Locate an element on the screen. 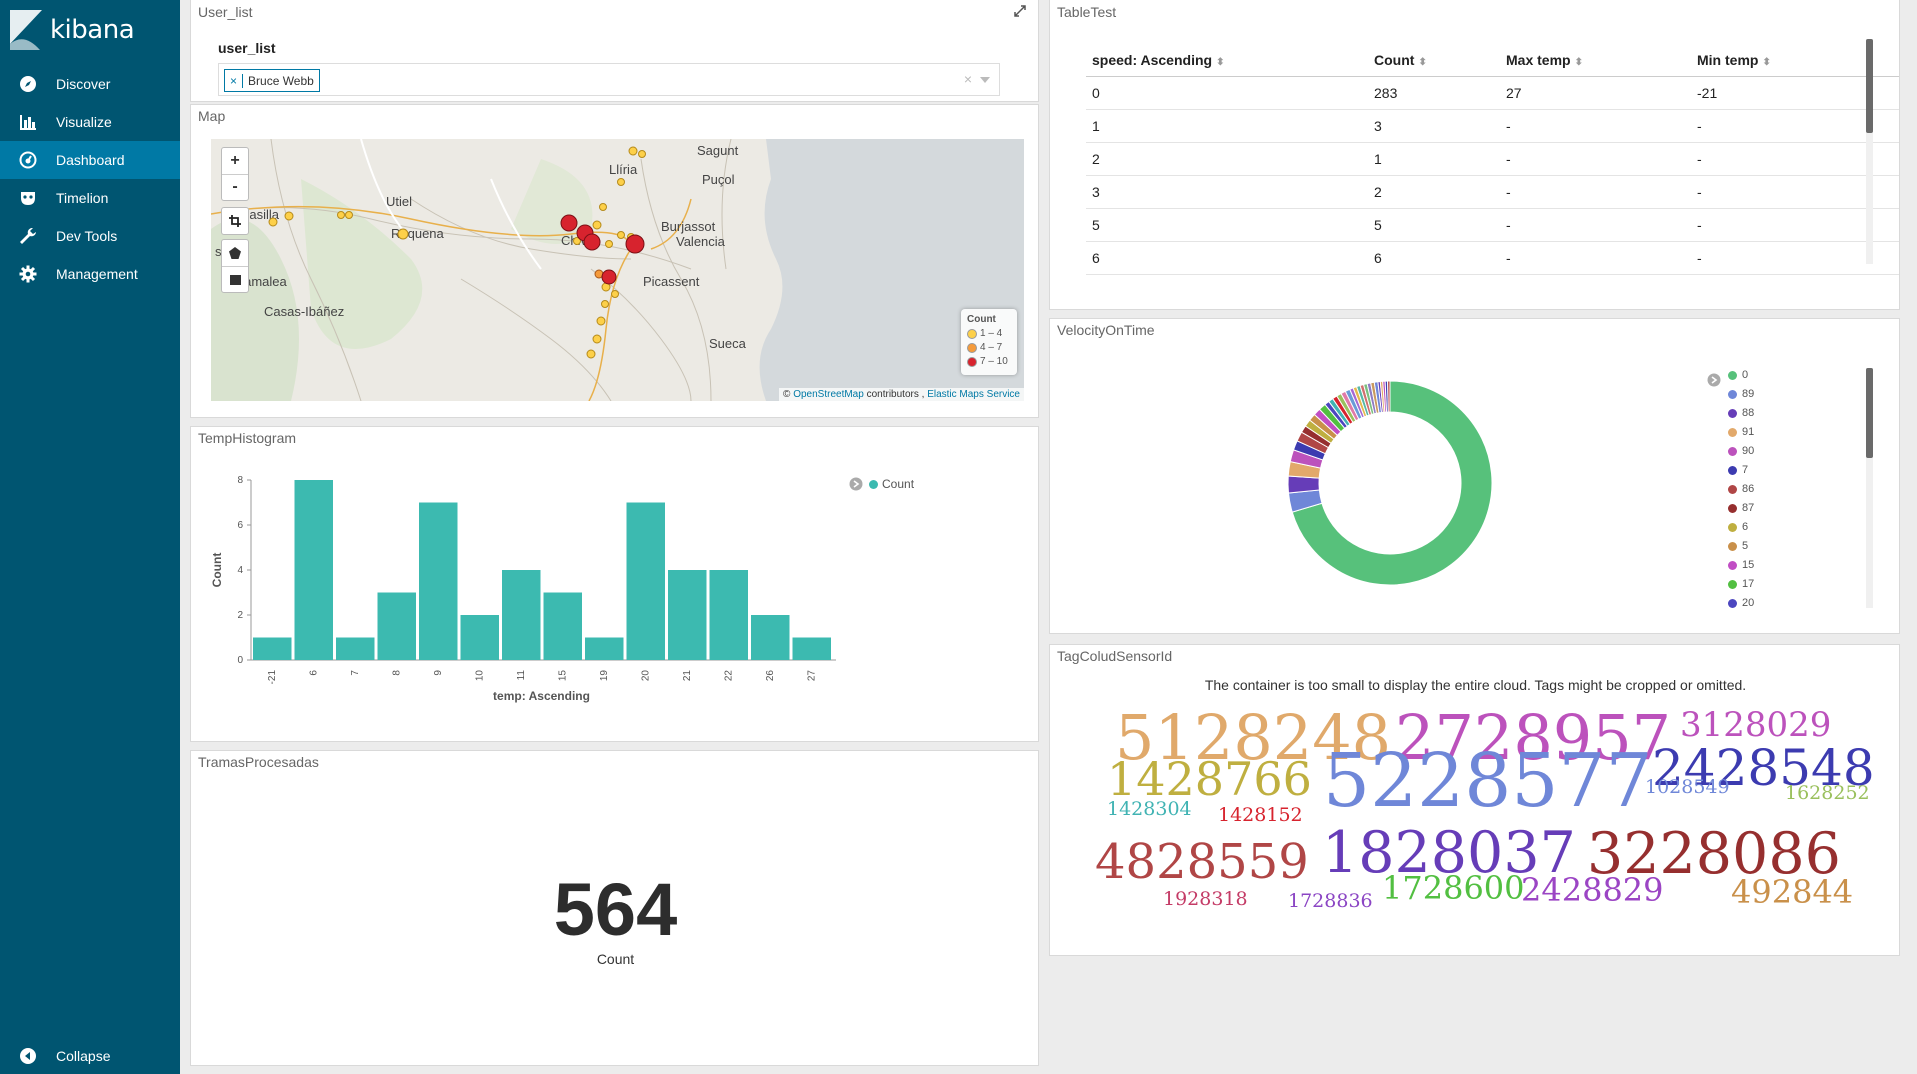 The width and height of the screenshot is (1917, 1074). legend-item: 17 is located at coordinates (1741, 584).